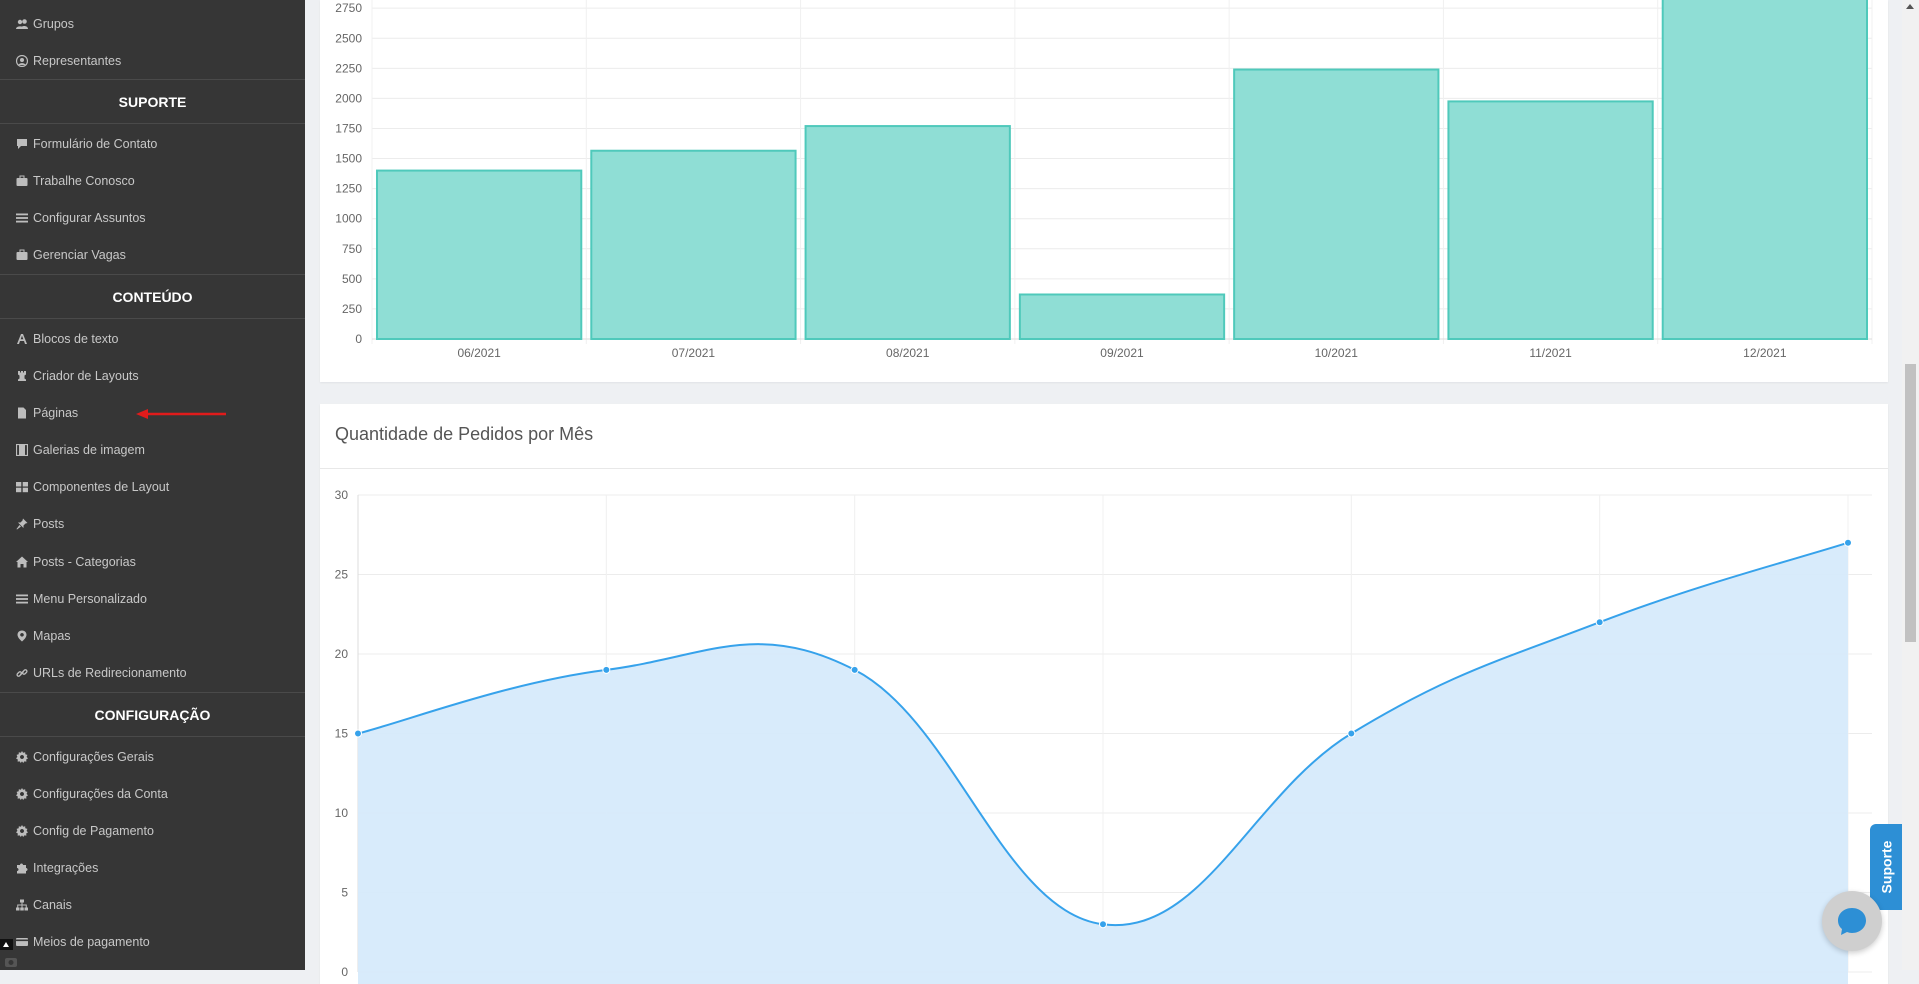  I want to click on sidebar-item-label: Posts - Categorias, so click(84, 561).